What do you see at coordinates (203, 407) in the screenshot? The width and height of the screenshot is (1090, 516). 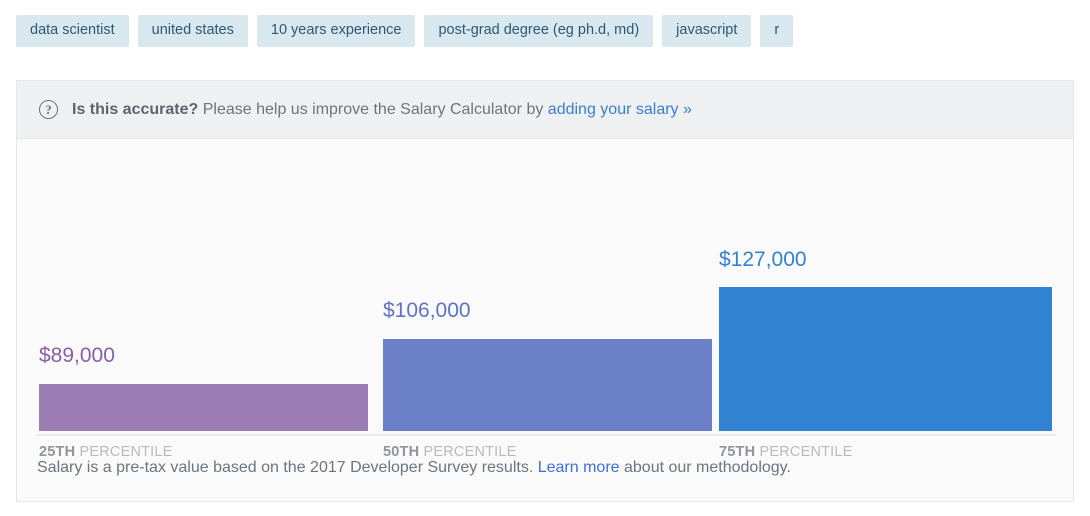 I see `bar-25th` at bounding box center [203, 407].